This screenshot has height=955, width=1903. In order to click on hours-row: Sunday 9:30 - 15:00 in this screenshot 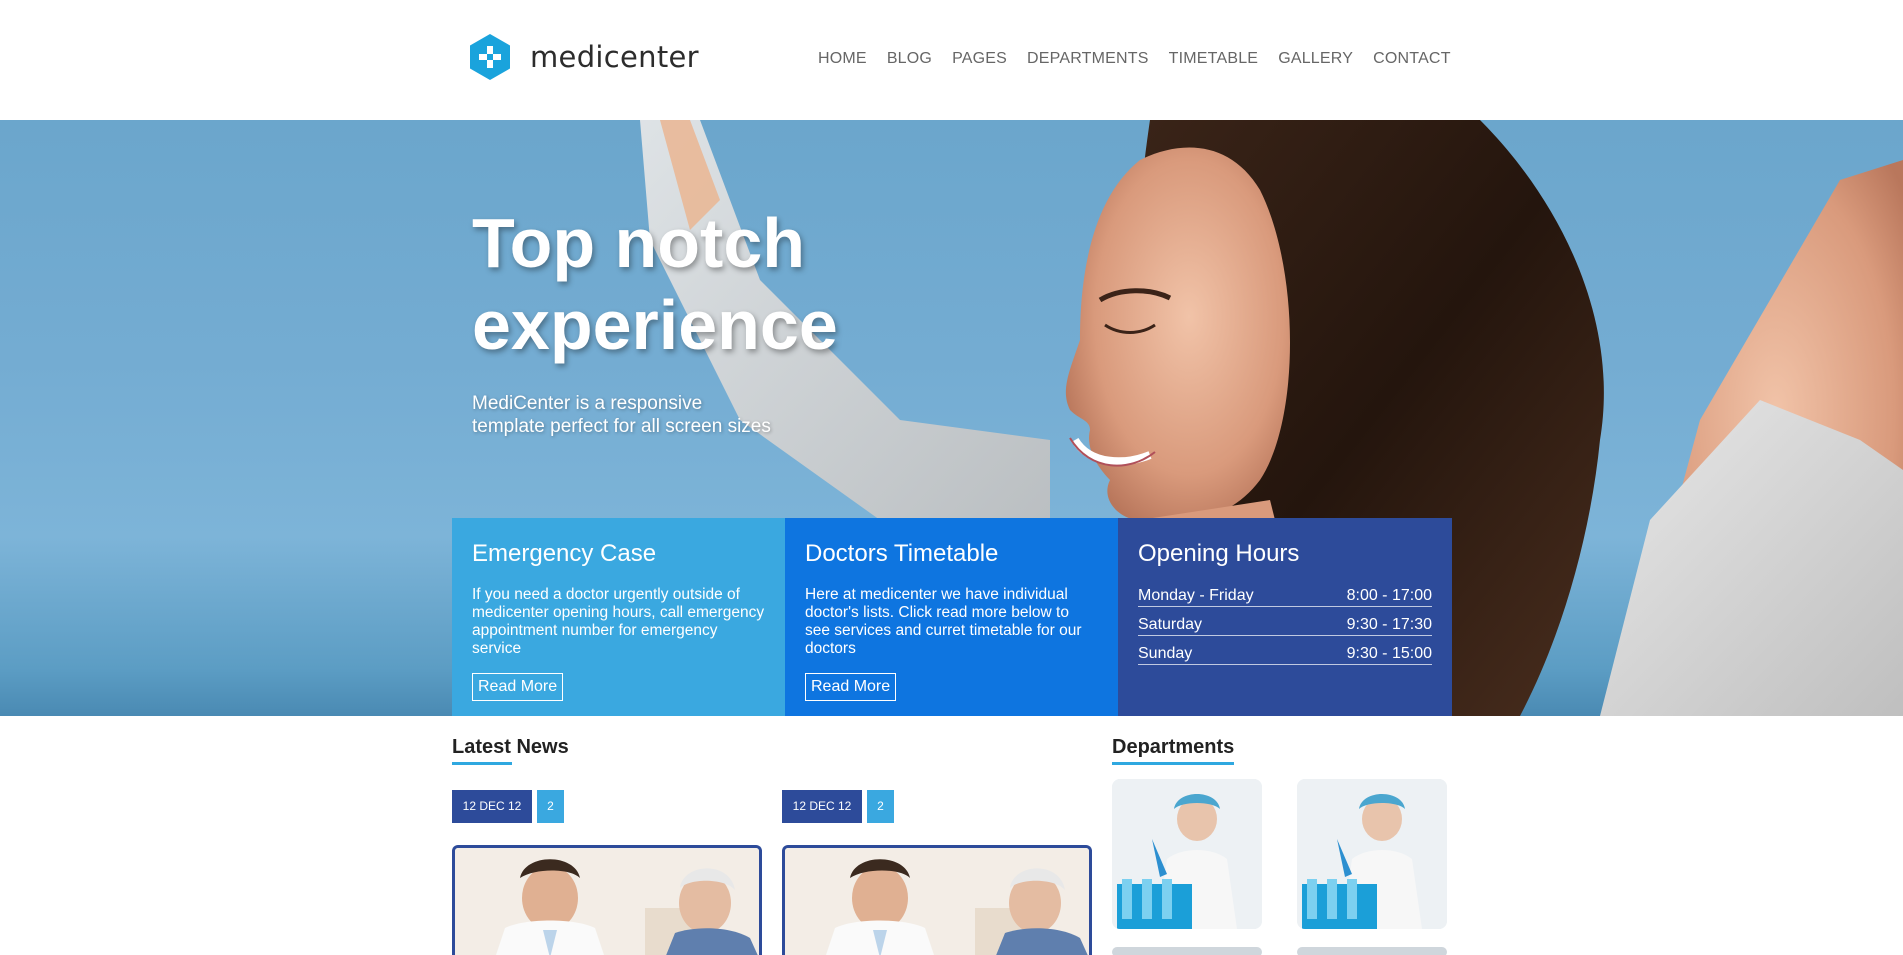, I will do `click(1285, 654)`.